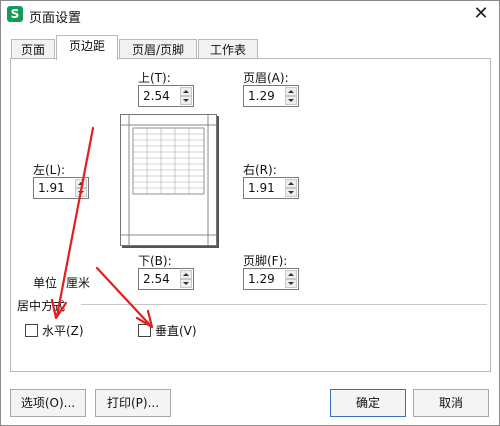 Image resolution: width=500 pixels, height=426 pixels. What do you see at coordinates (155, 261) in the screenshot?
I see `bottom-margin-label: 下(B):` at bounding box center [155, 261].